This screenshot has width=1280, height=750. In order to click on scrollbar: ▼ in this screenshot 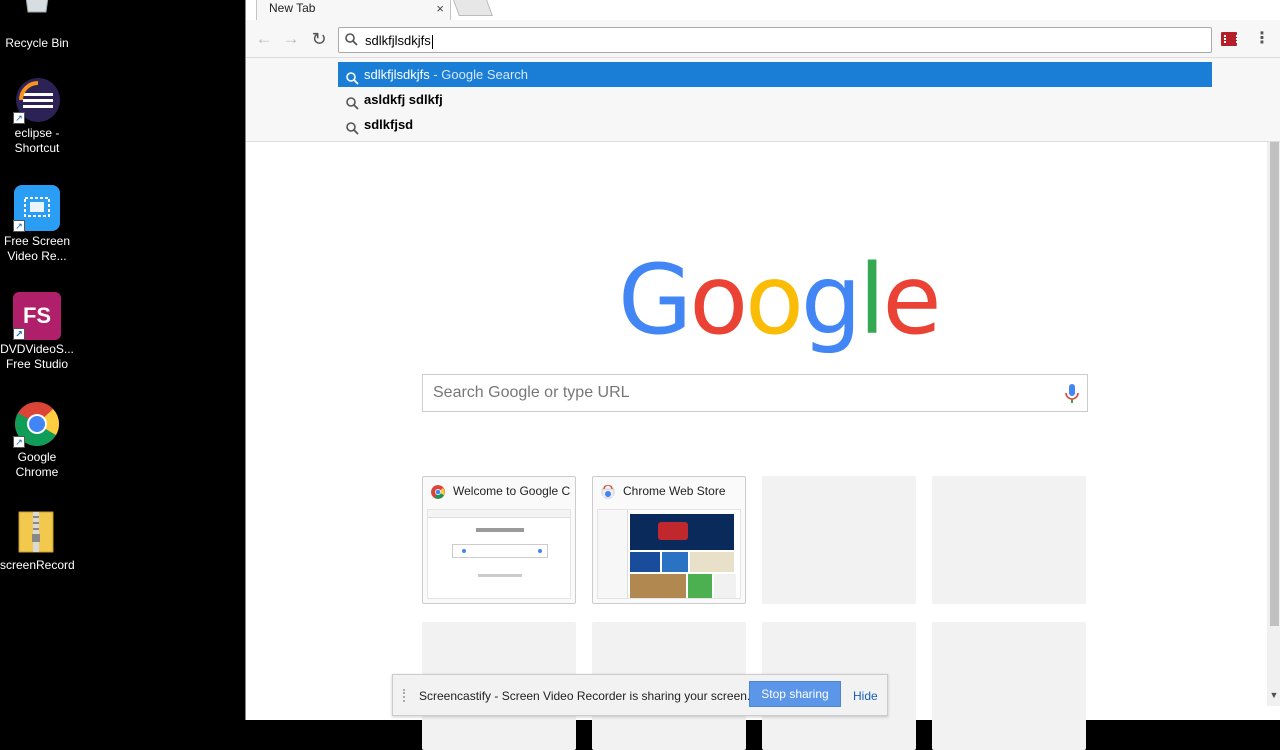, I will do `click(1273, 424)`.